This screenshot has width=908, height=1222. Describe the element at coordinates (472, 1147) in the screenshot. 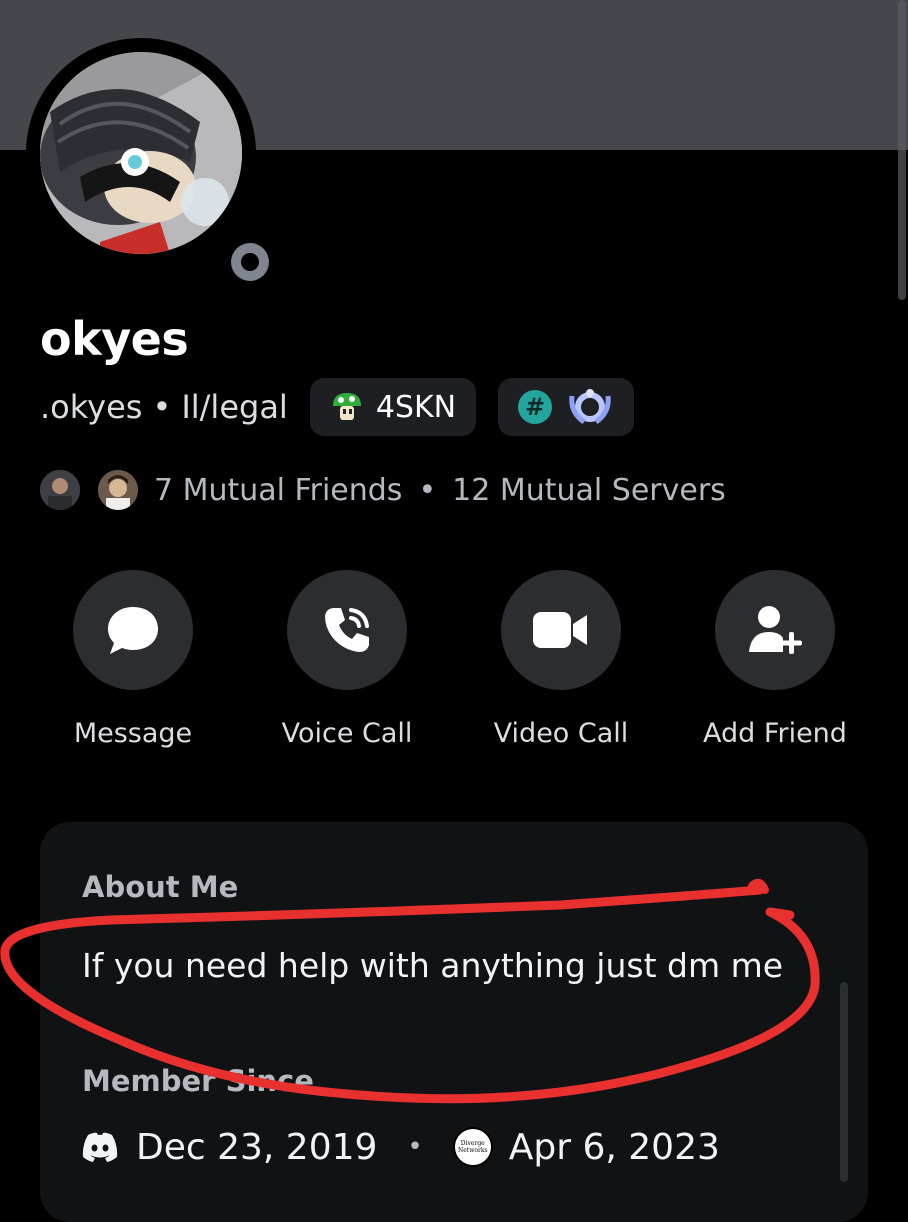

I see `server-icon: Diverge Networks` at that location.